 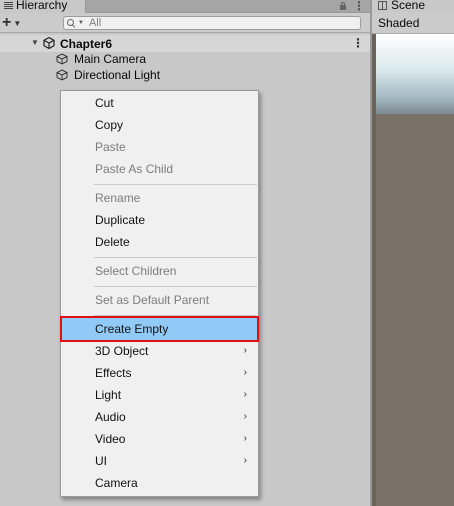 I want to click on menu-item-label: Duplicate, so click(x=120, y=220).